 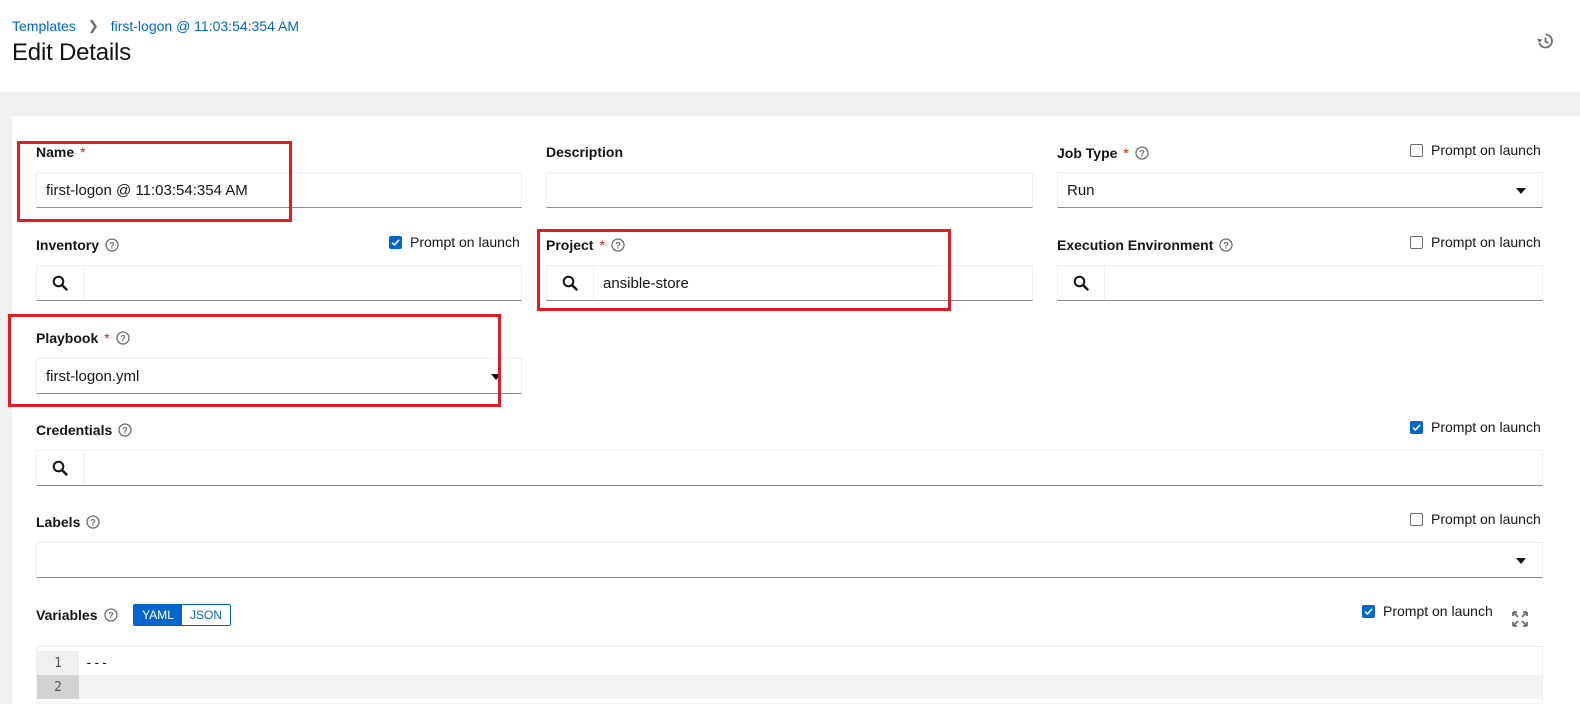 I want to click on variables-prompt-label: Prompt on launch, so click(x=1438, y=611).